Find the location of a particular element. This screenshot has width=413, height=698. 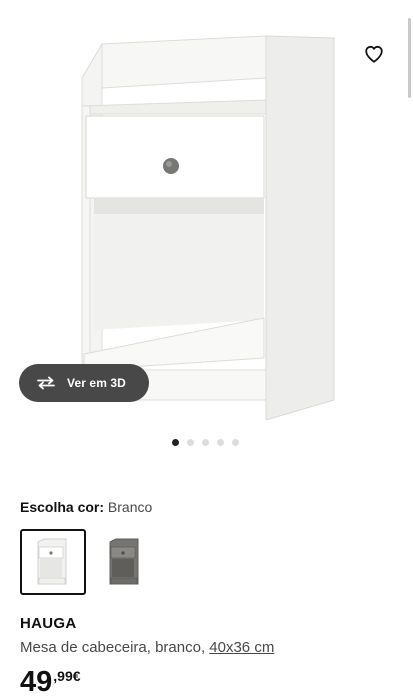

product-size-link: 40x36 cm is located at coordinates (241, 647).